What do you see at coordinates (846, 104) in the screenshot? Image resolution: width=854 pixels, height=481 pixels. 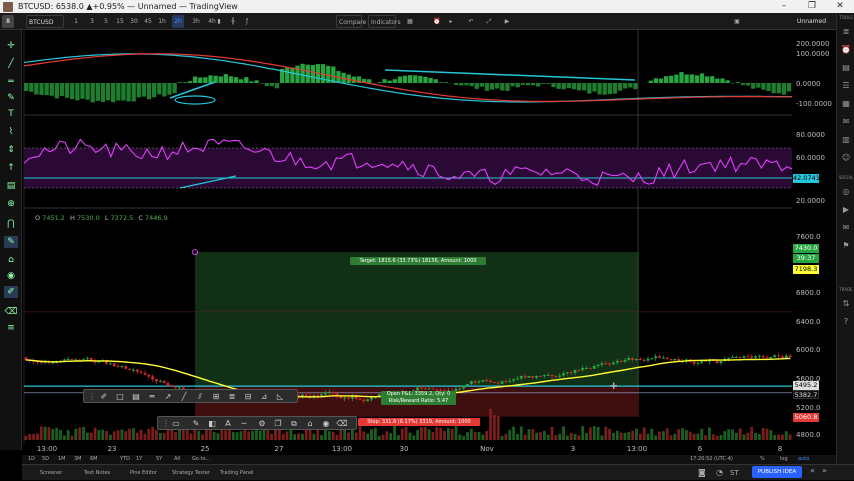 I see `calendar-icon: ▦` at bounding box center [846, 104].